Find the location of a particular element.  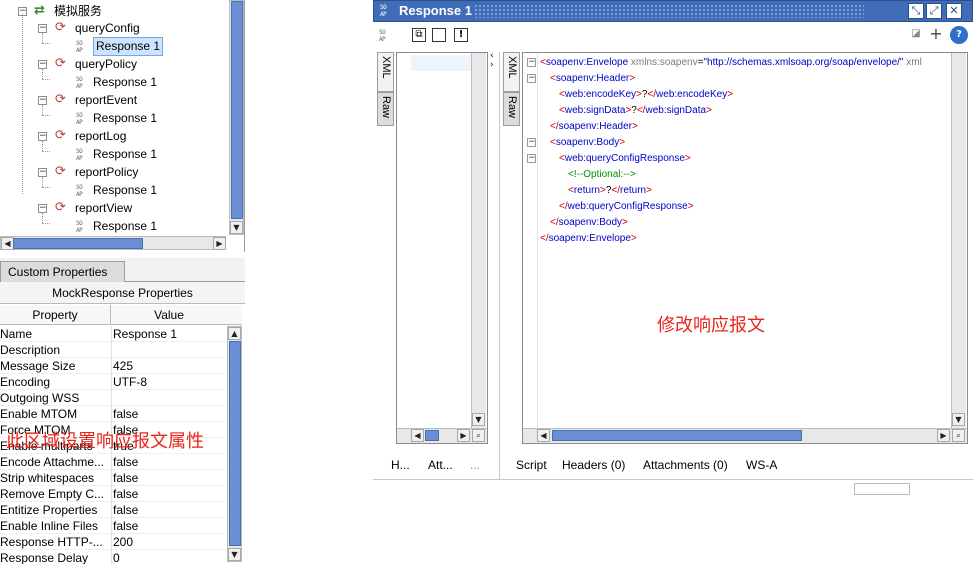

property-value: Response 1 is located at coordinates (169, 334).